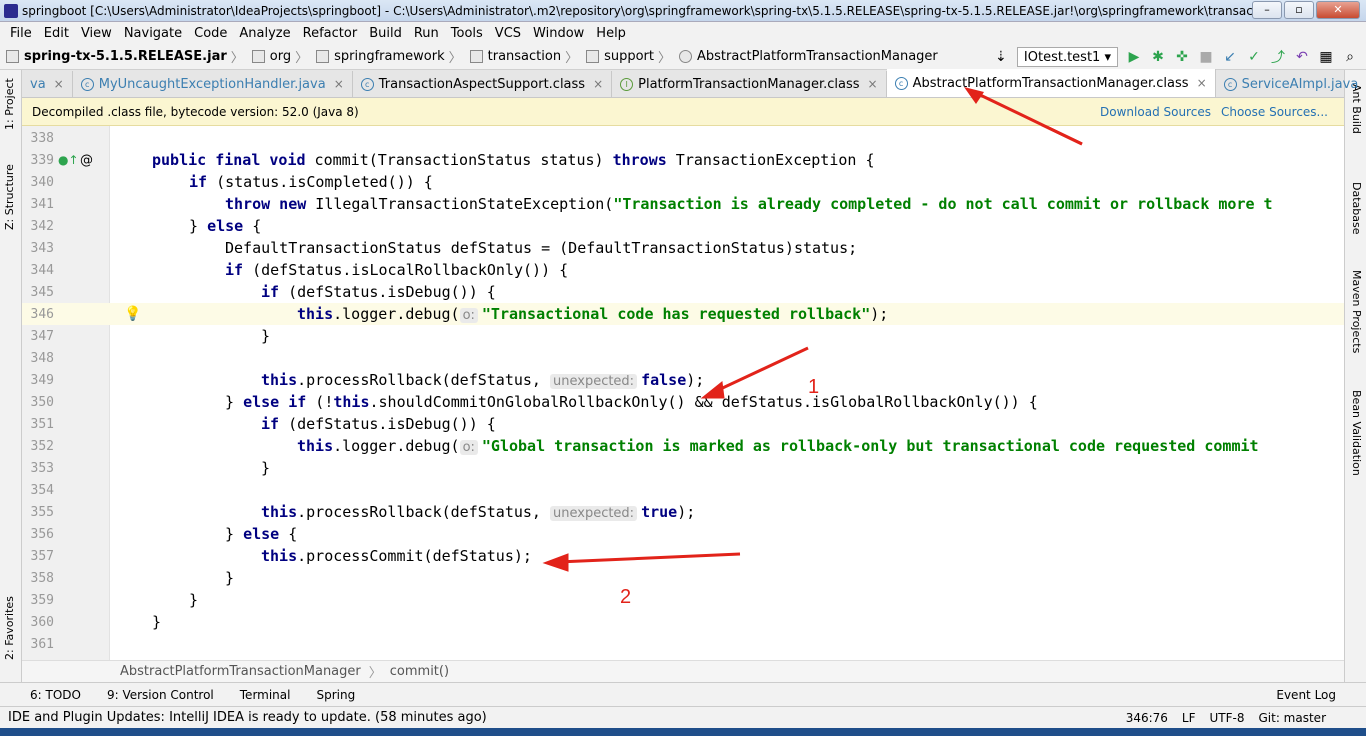 The width and height of the screenshot is (1366, 736). What do you see at coordinates (21, 33) in the screenshot?
I see `menu-file: File` at bounding box center [21, 33].